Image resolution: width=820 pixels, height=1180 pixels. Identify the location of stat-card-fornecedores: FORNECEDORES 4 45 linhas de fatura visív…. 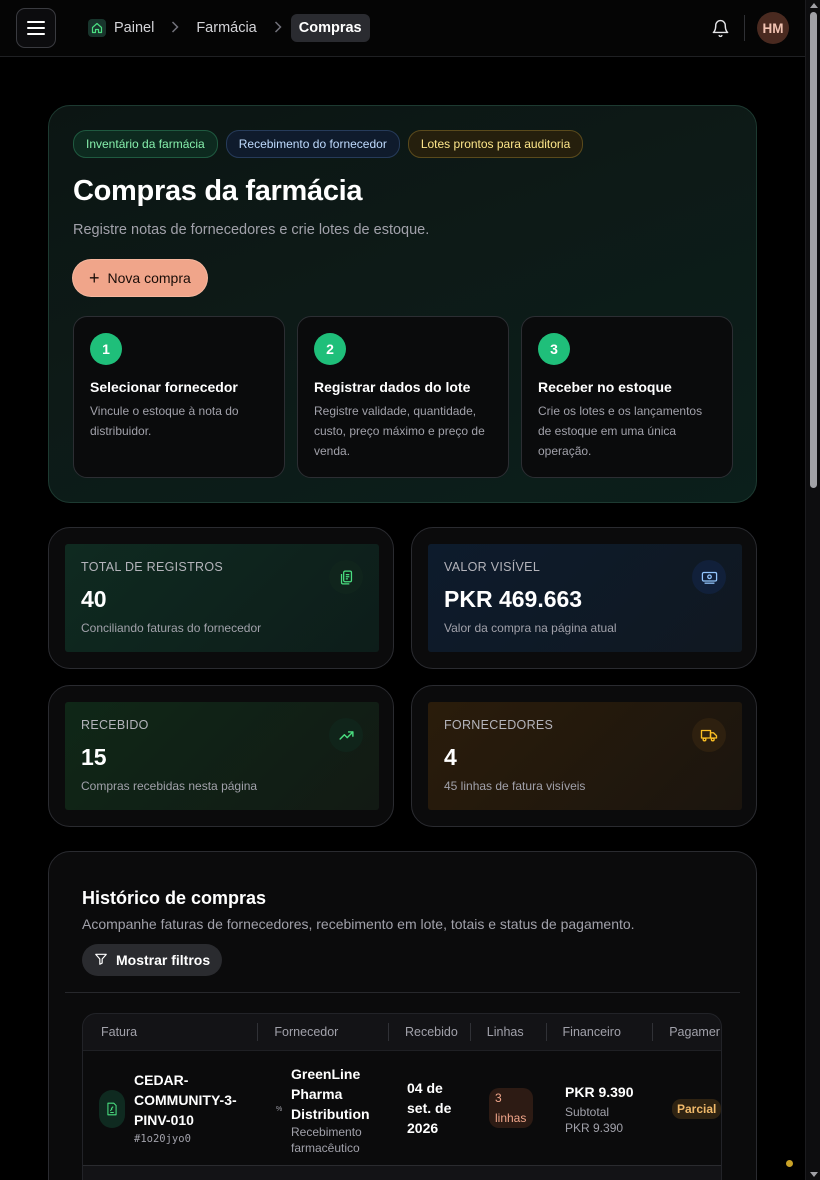
(584, 756).